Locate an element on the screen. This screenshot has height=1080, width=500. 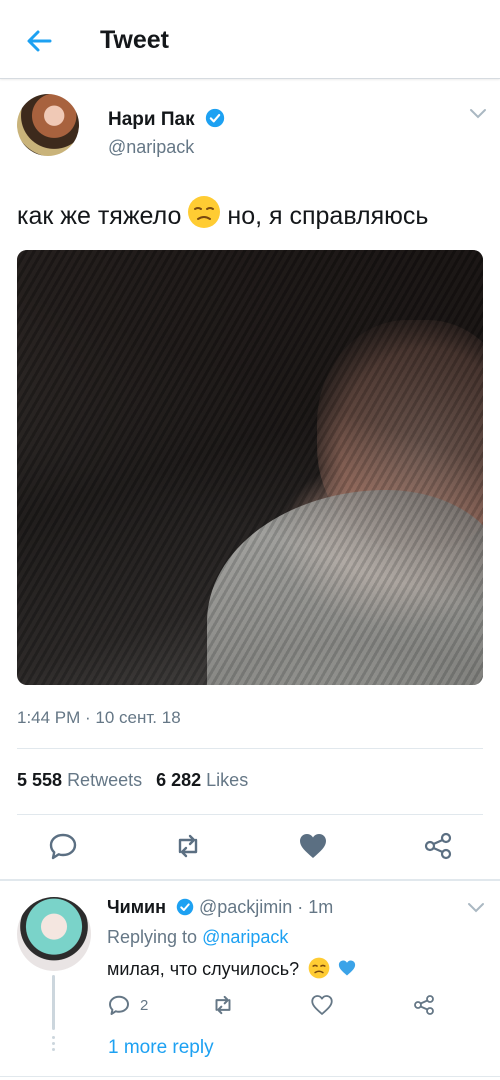
tweet-text-part-2: но, я справляюсь is located at coordinates (328, 216).